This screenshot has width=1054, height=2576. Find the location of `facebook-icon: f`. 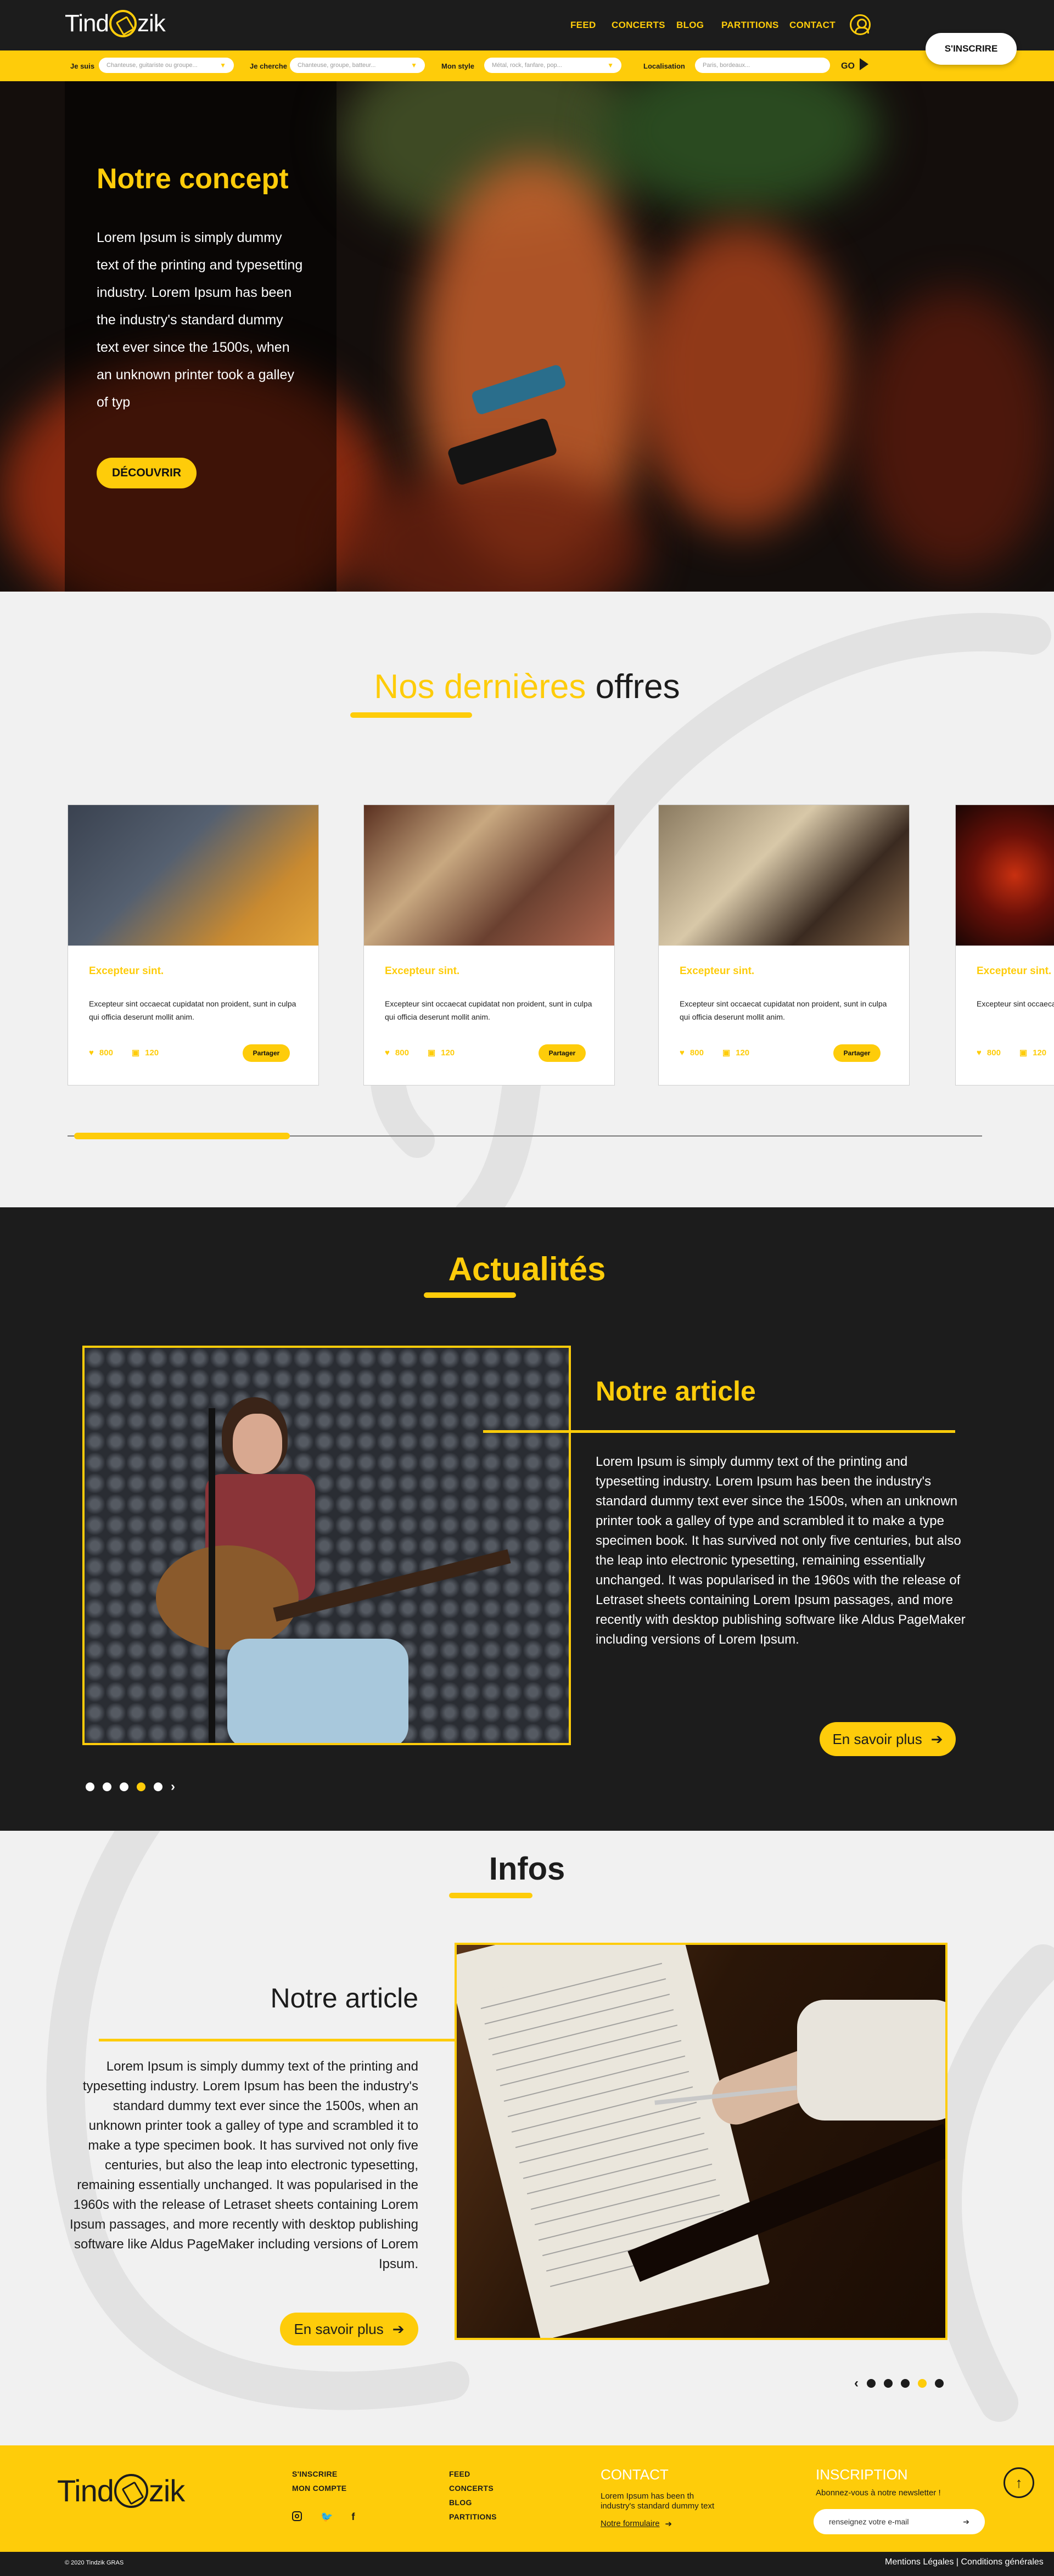

facebook-icon: f is located at coordinates (353, 2517).